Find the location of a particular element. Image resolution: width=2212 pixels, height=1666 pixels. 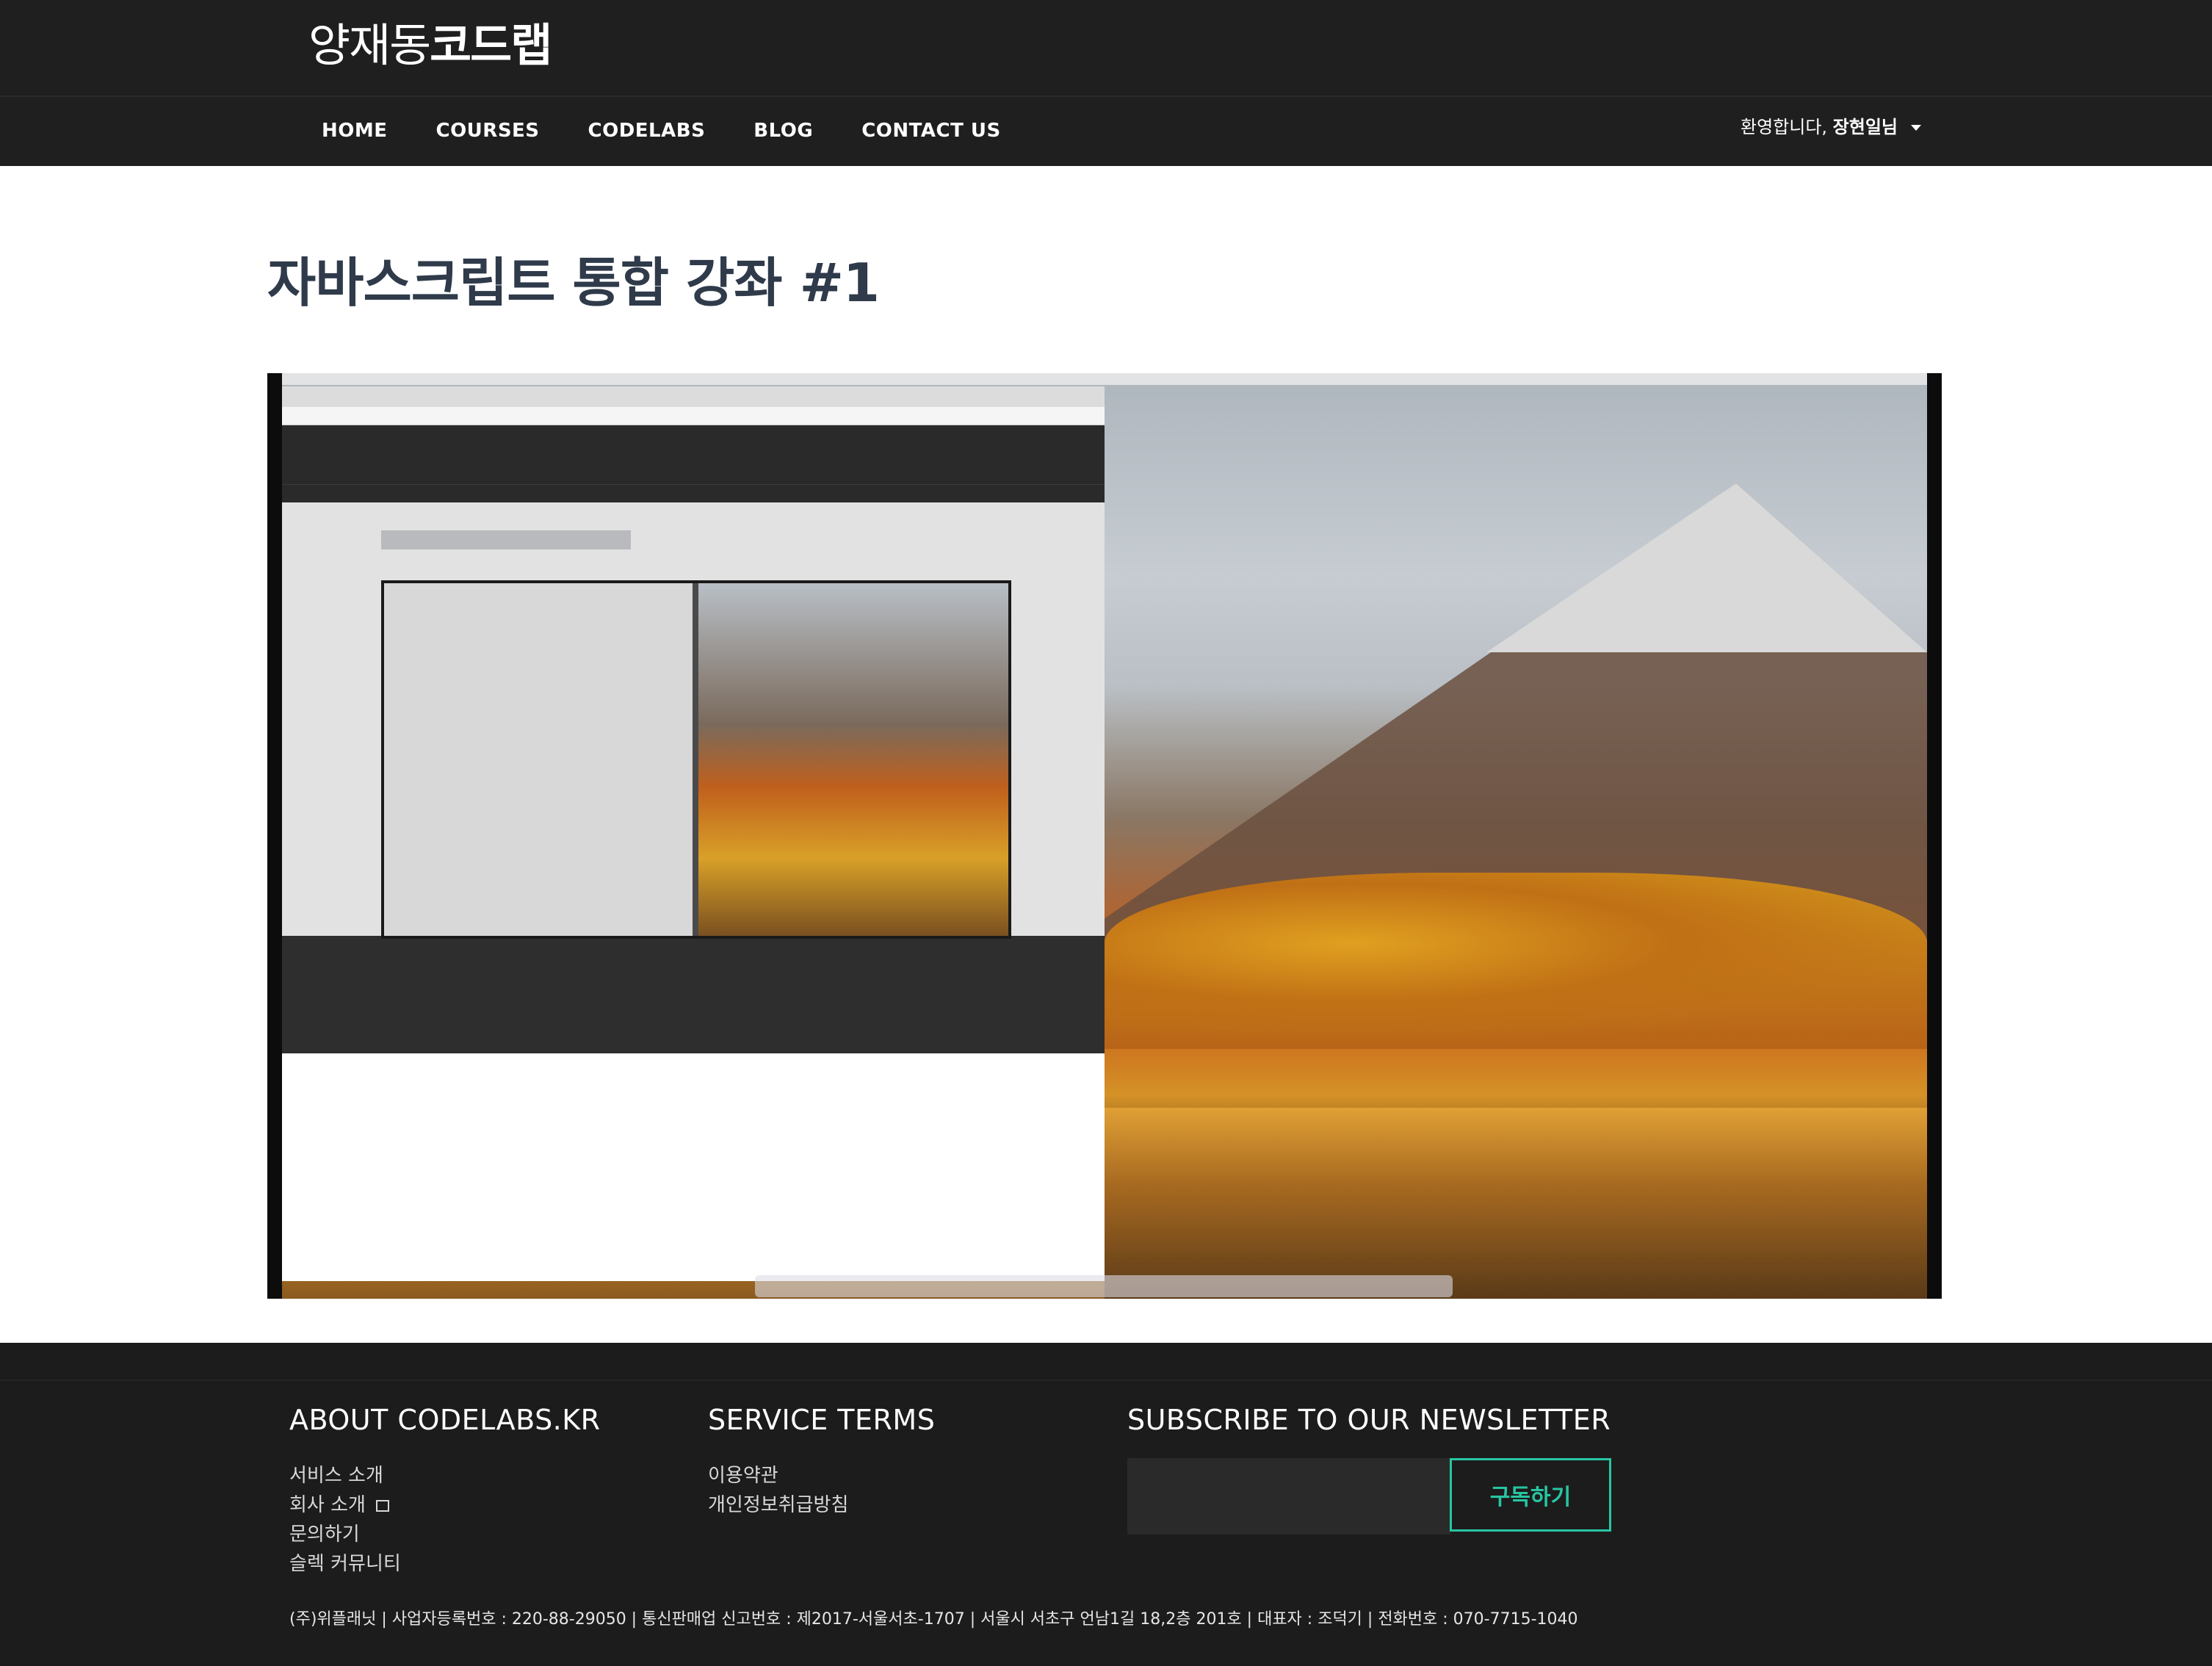

nested-title-bar is located at coordinates (506, 540).